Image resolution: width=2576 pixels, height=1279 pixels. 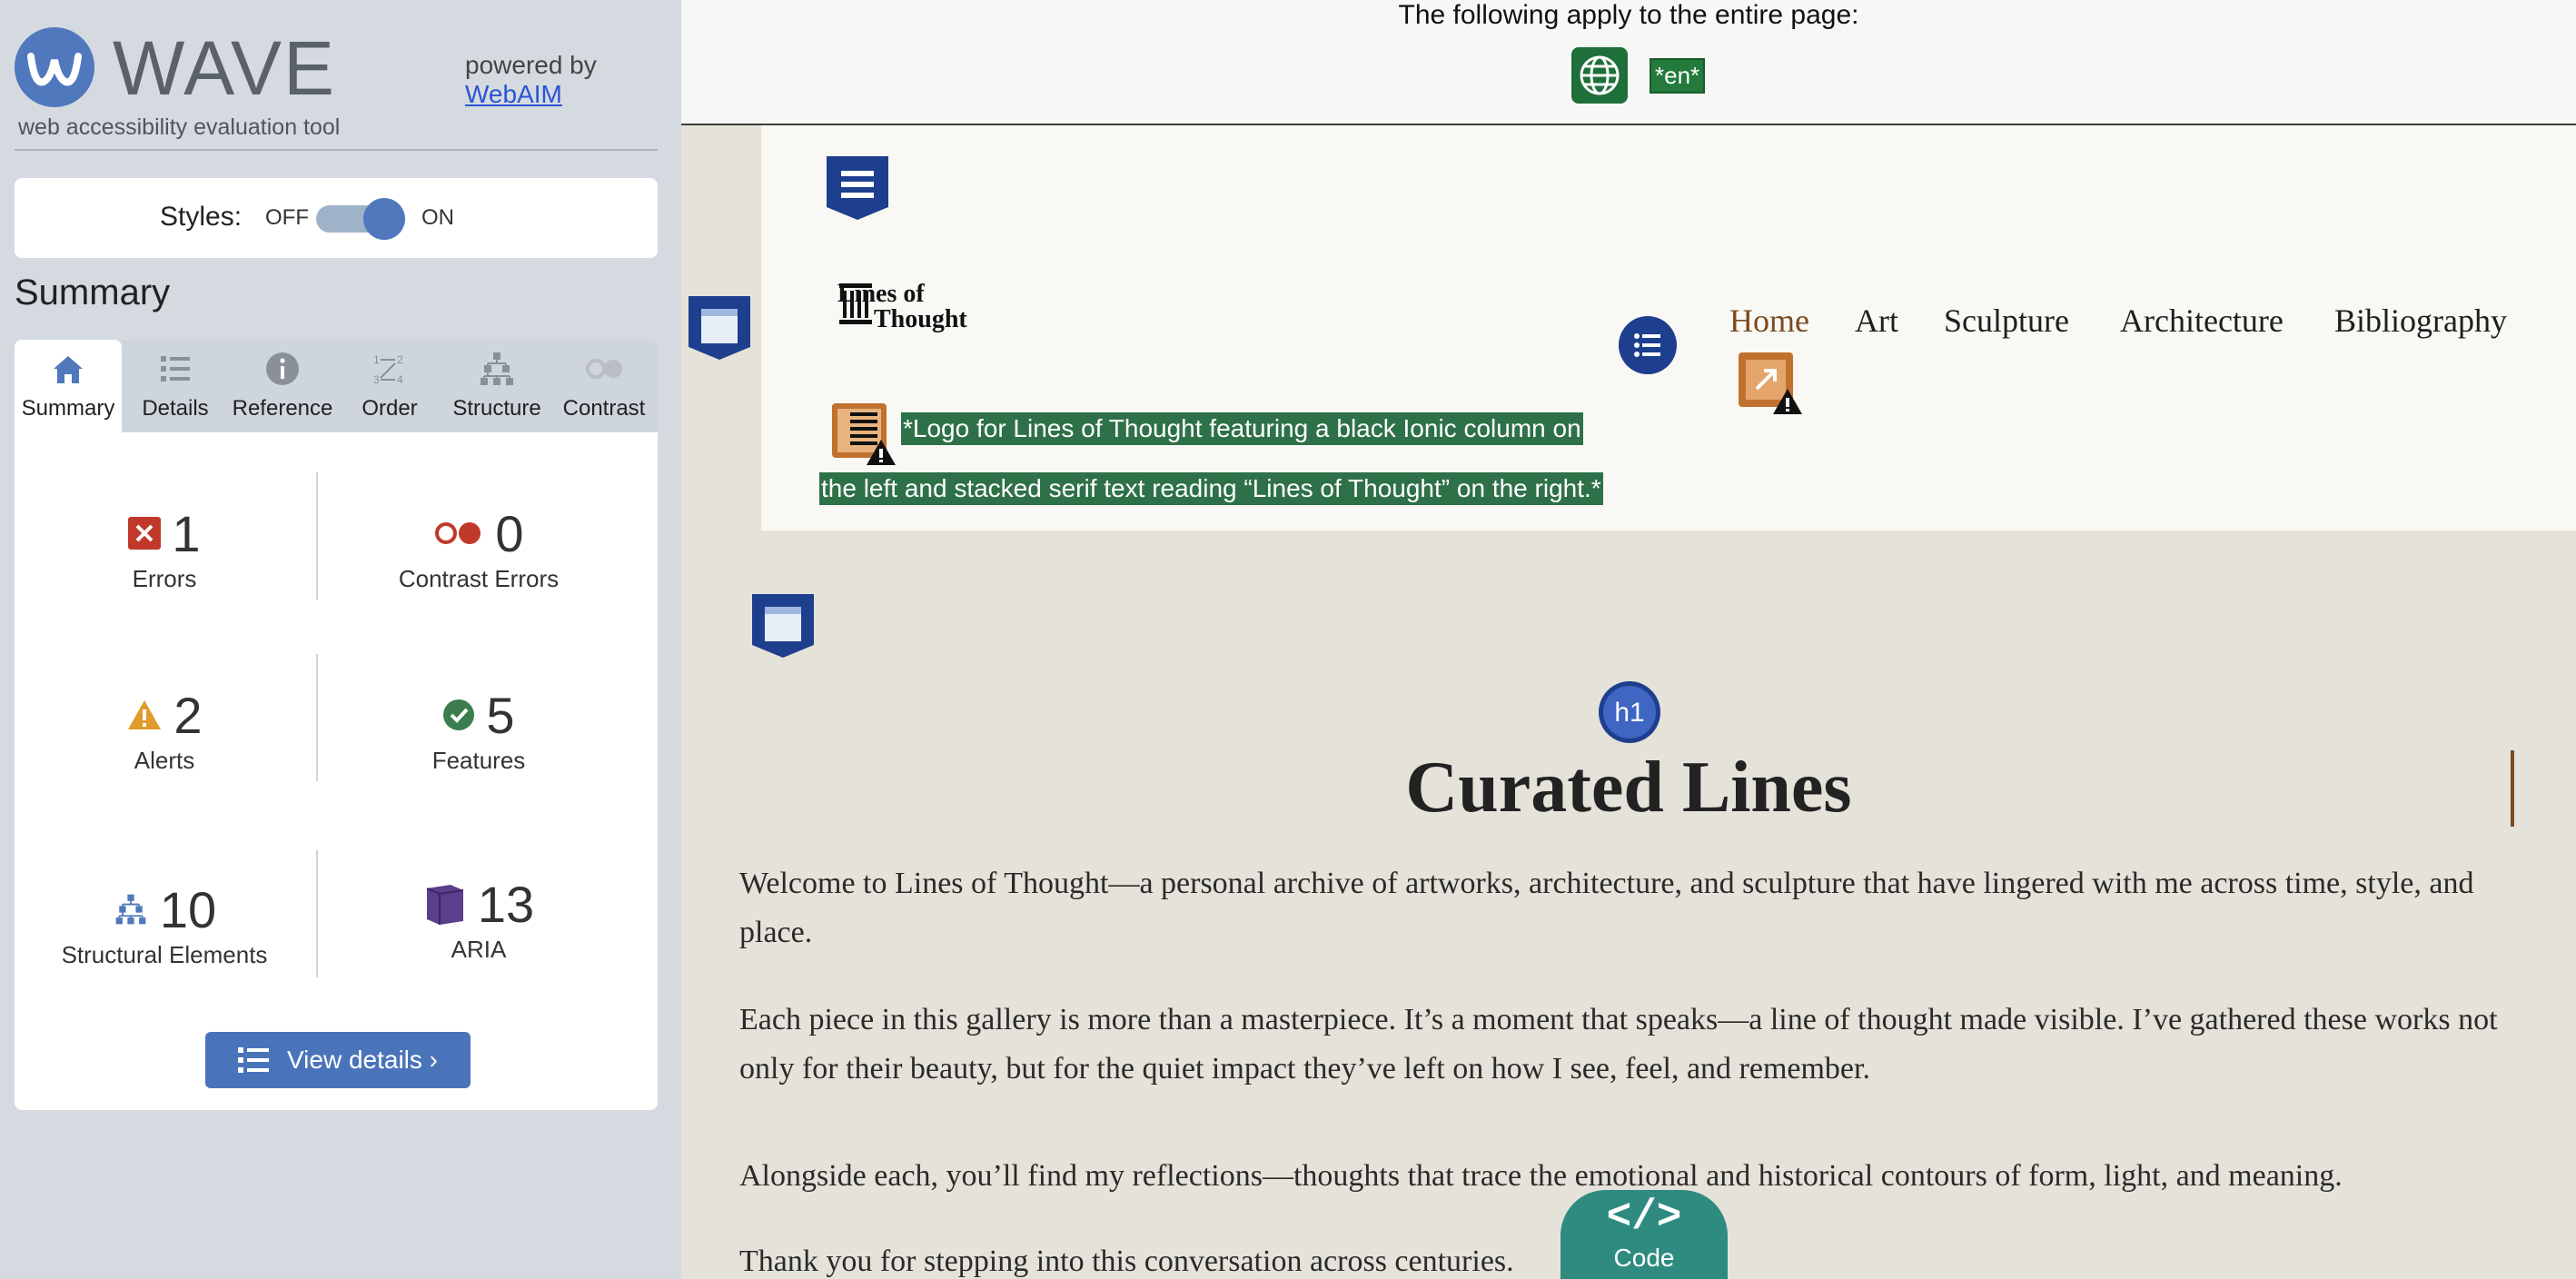 What do you see at coordinates (400, 379) in the screenshot?
I see `svg-text: 4` at bounding box center [400, 379].